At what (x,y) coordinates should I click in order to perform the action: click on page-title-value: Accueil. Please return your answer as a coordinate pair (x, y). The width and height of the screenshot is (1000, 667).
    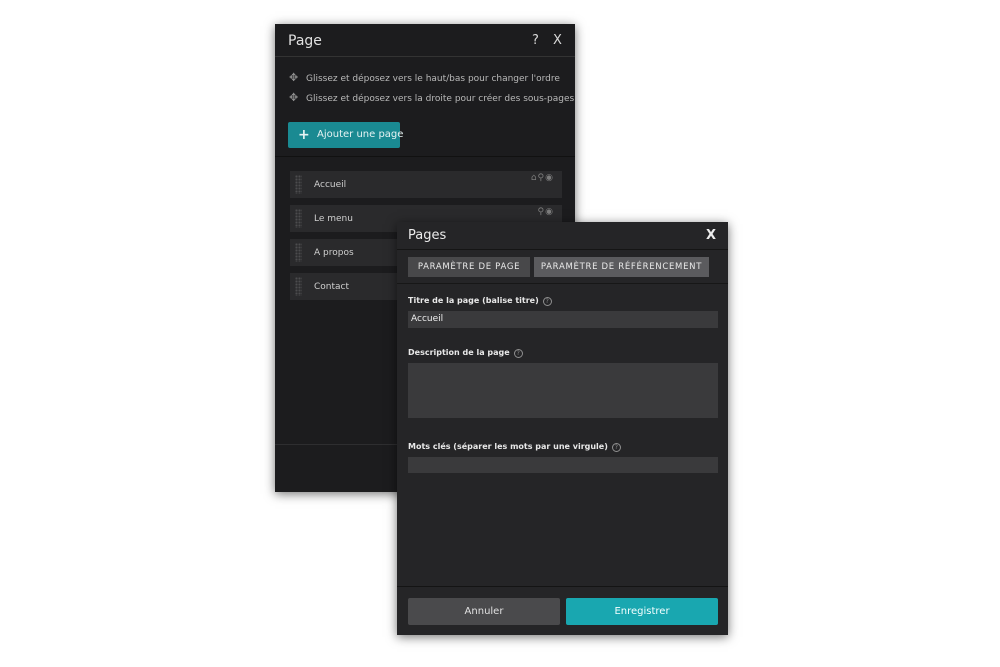
    Looking at the image, I should click on (427, 319).